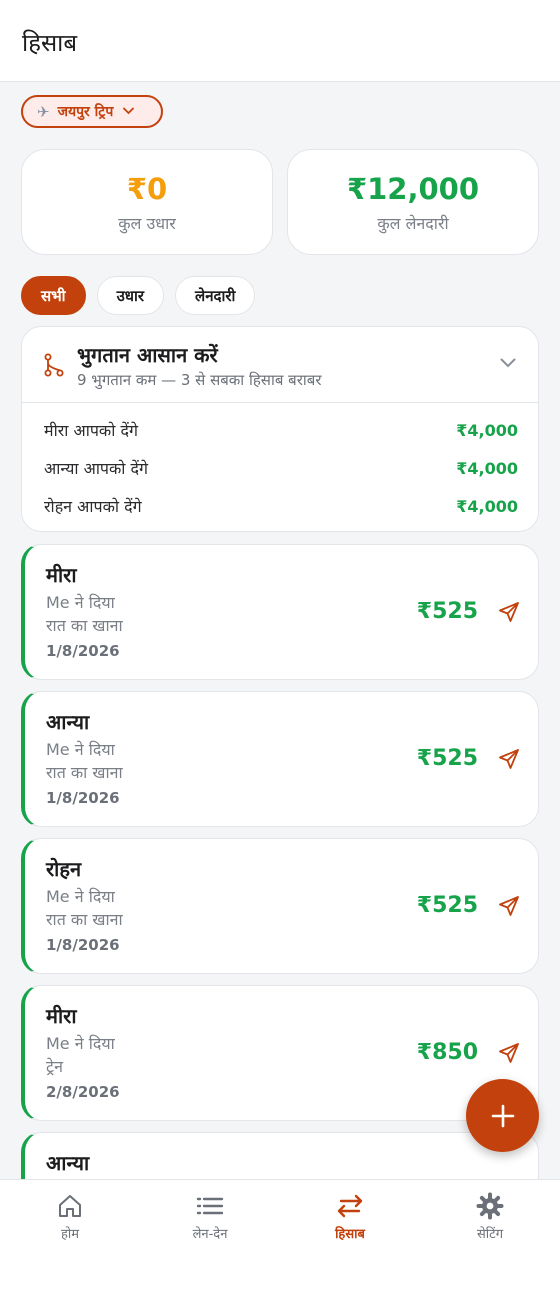 Image resolution: width=560 pixels, height=1303 pixels. I want to click on settle-row-person: आन्या आपको देंगे, so click(96, 468).